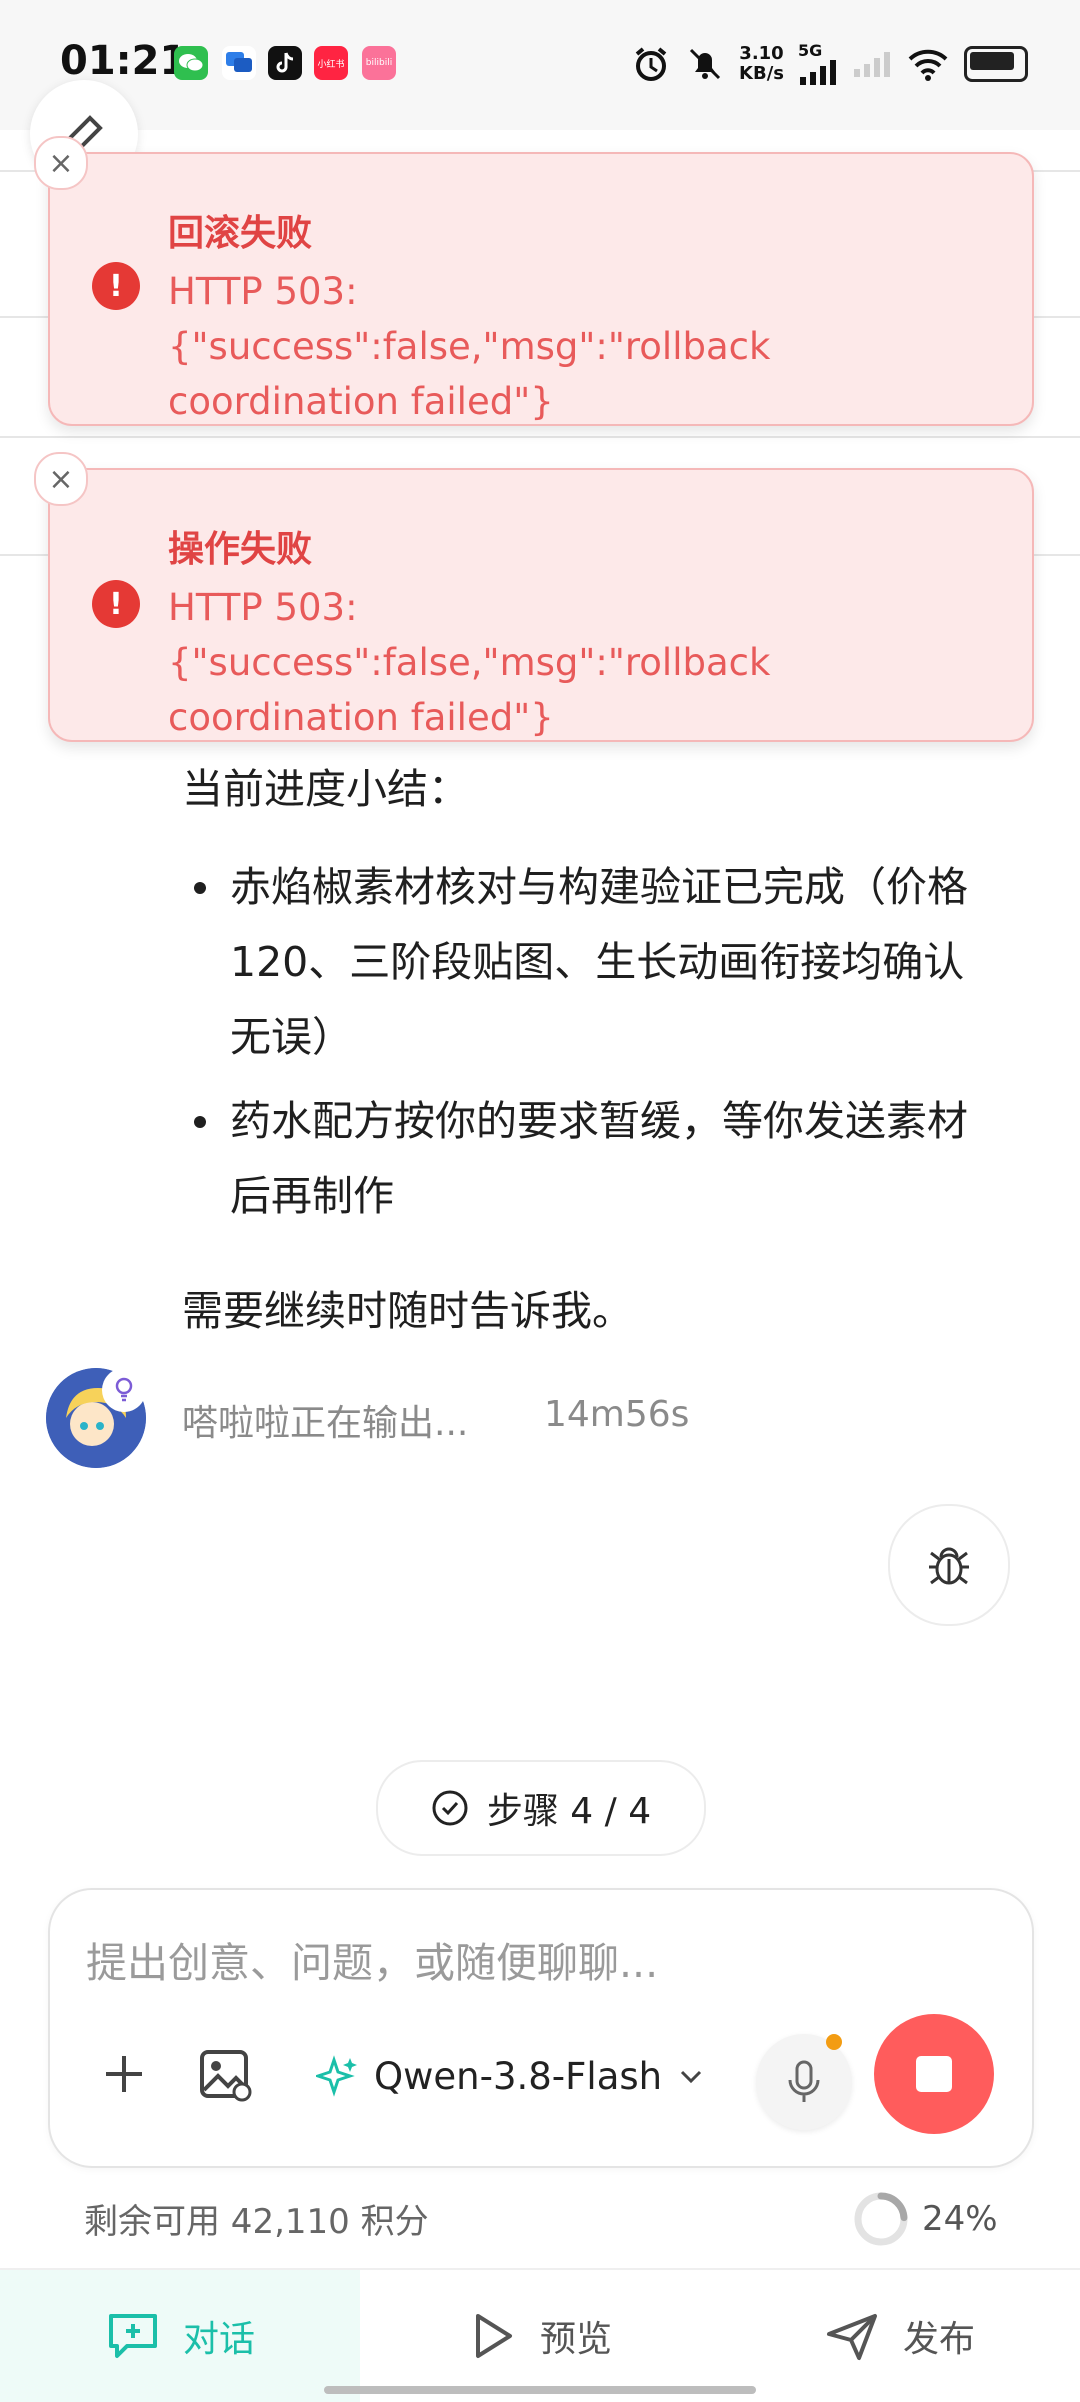 This screenshot has height=2402, width=1080. Describe the element at coordinates (872, 64) in the screenshot. I see `signal-bars-secondary-icon` at that location.